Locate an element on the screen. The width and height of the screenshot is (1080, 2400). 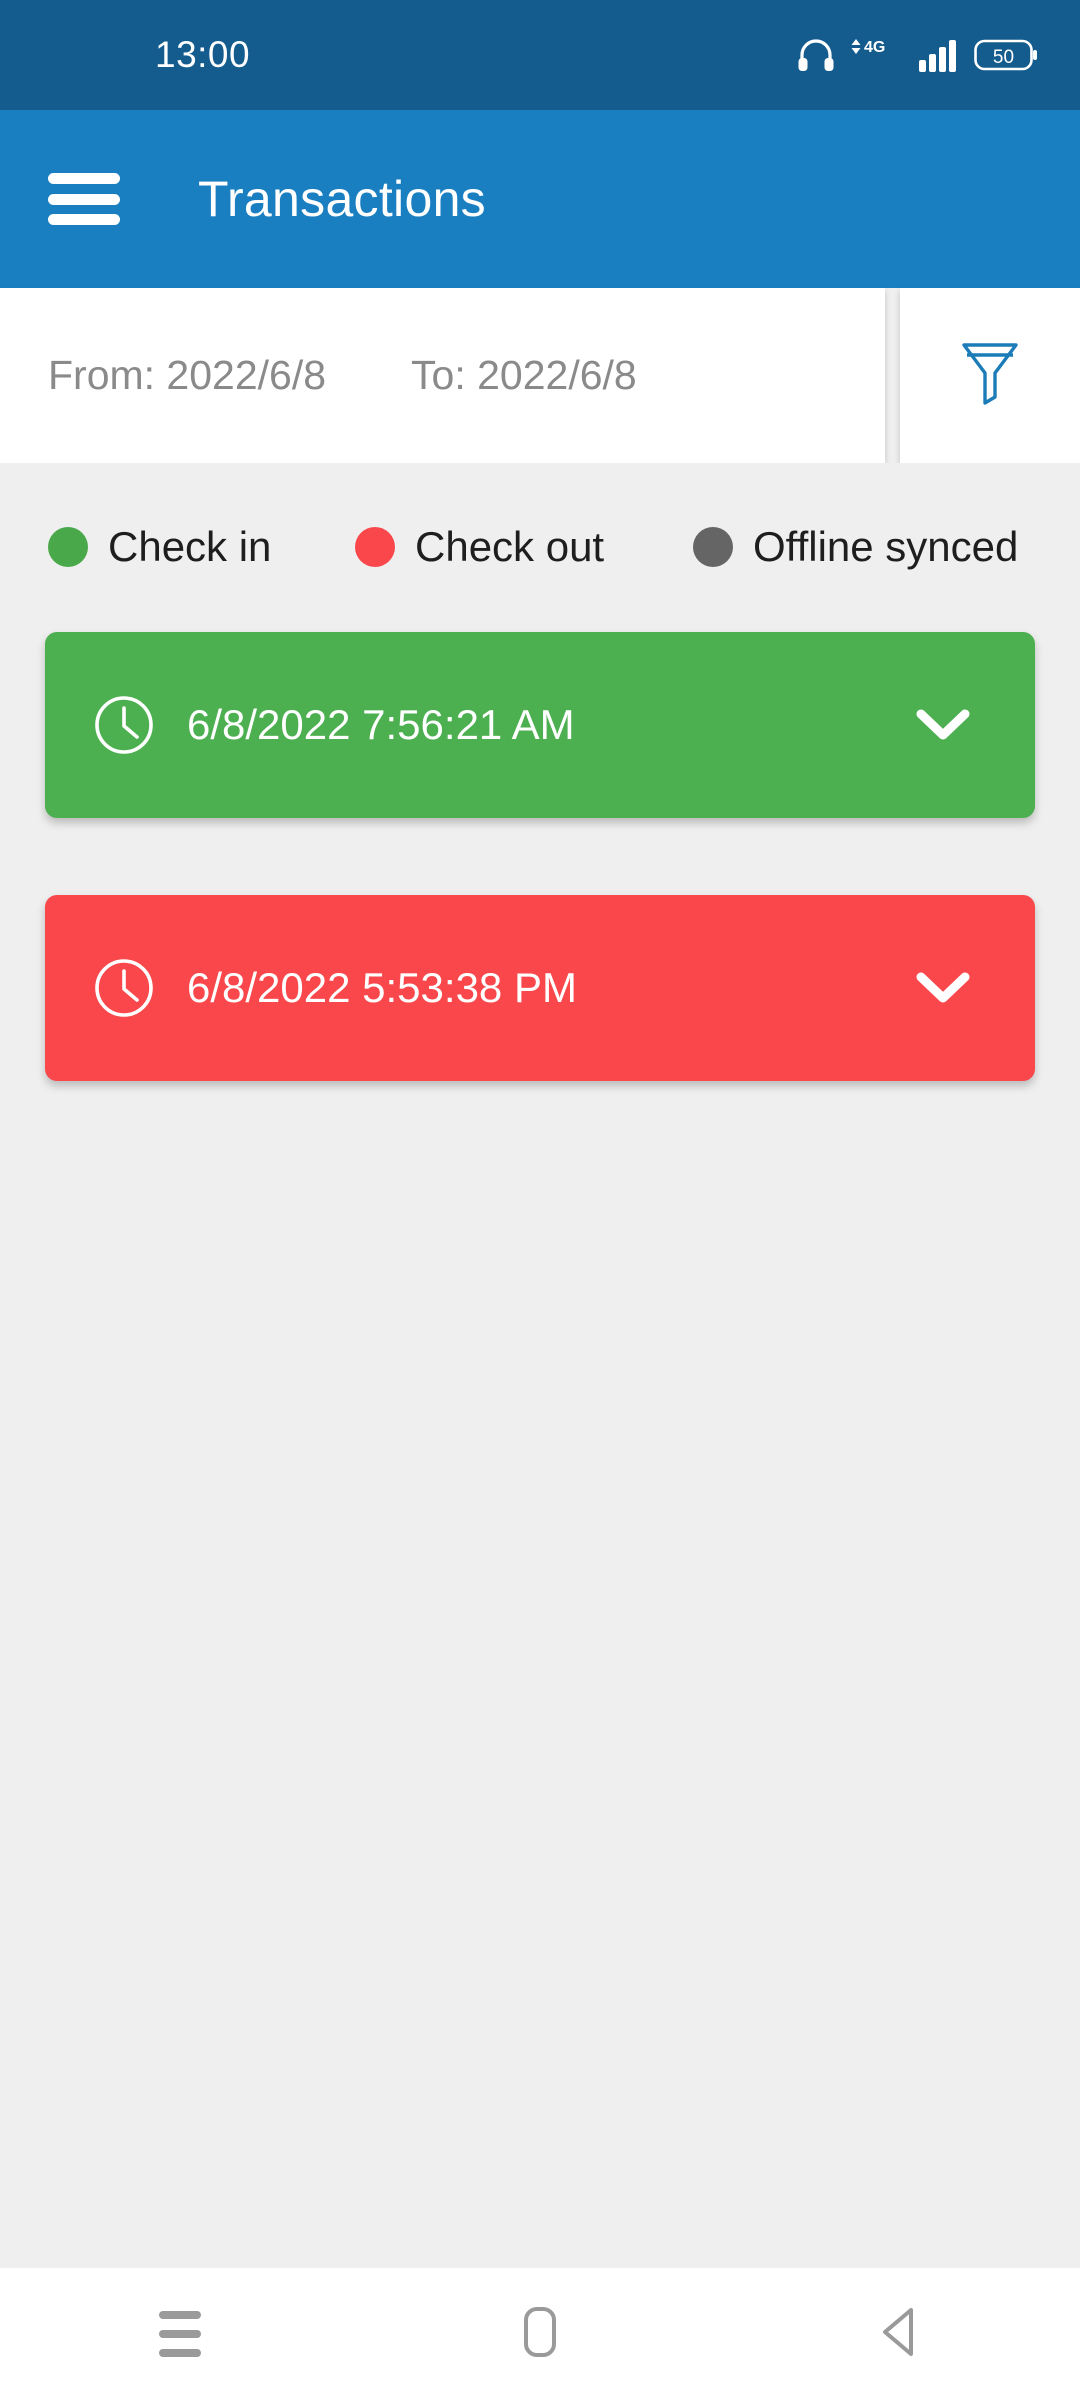
legend-label: Check in is located at coordinates (190, 546).